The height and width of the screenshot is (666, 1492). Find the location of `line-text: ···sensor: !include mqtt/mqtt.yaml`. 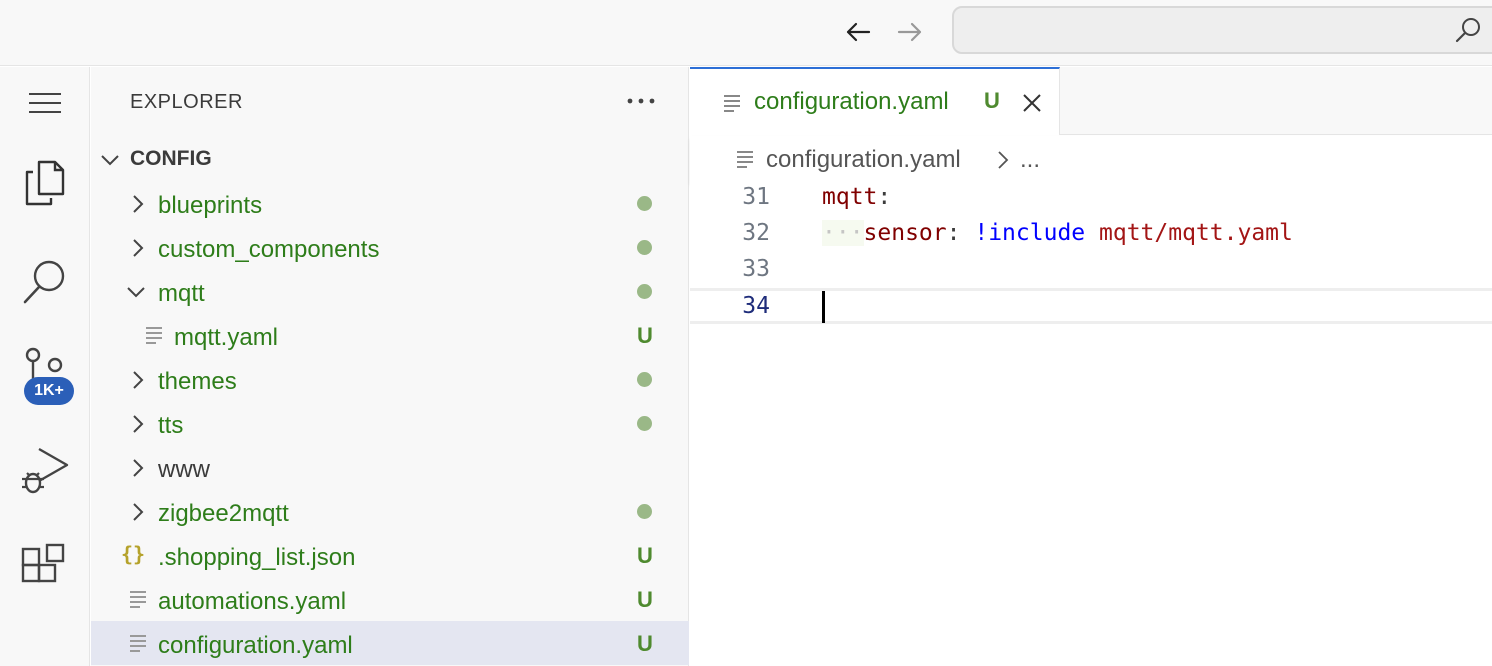

line-text: ···sensor: !include mqtt/mqtt.yaml is located at coordinates (1057, 233).